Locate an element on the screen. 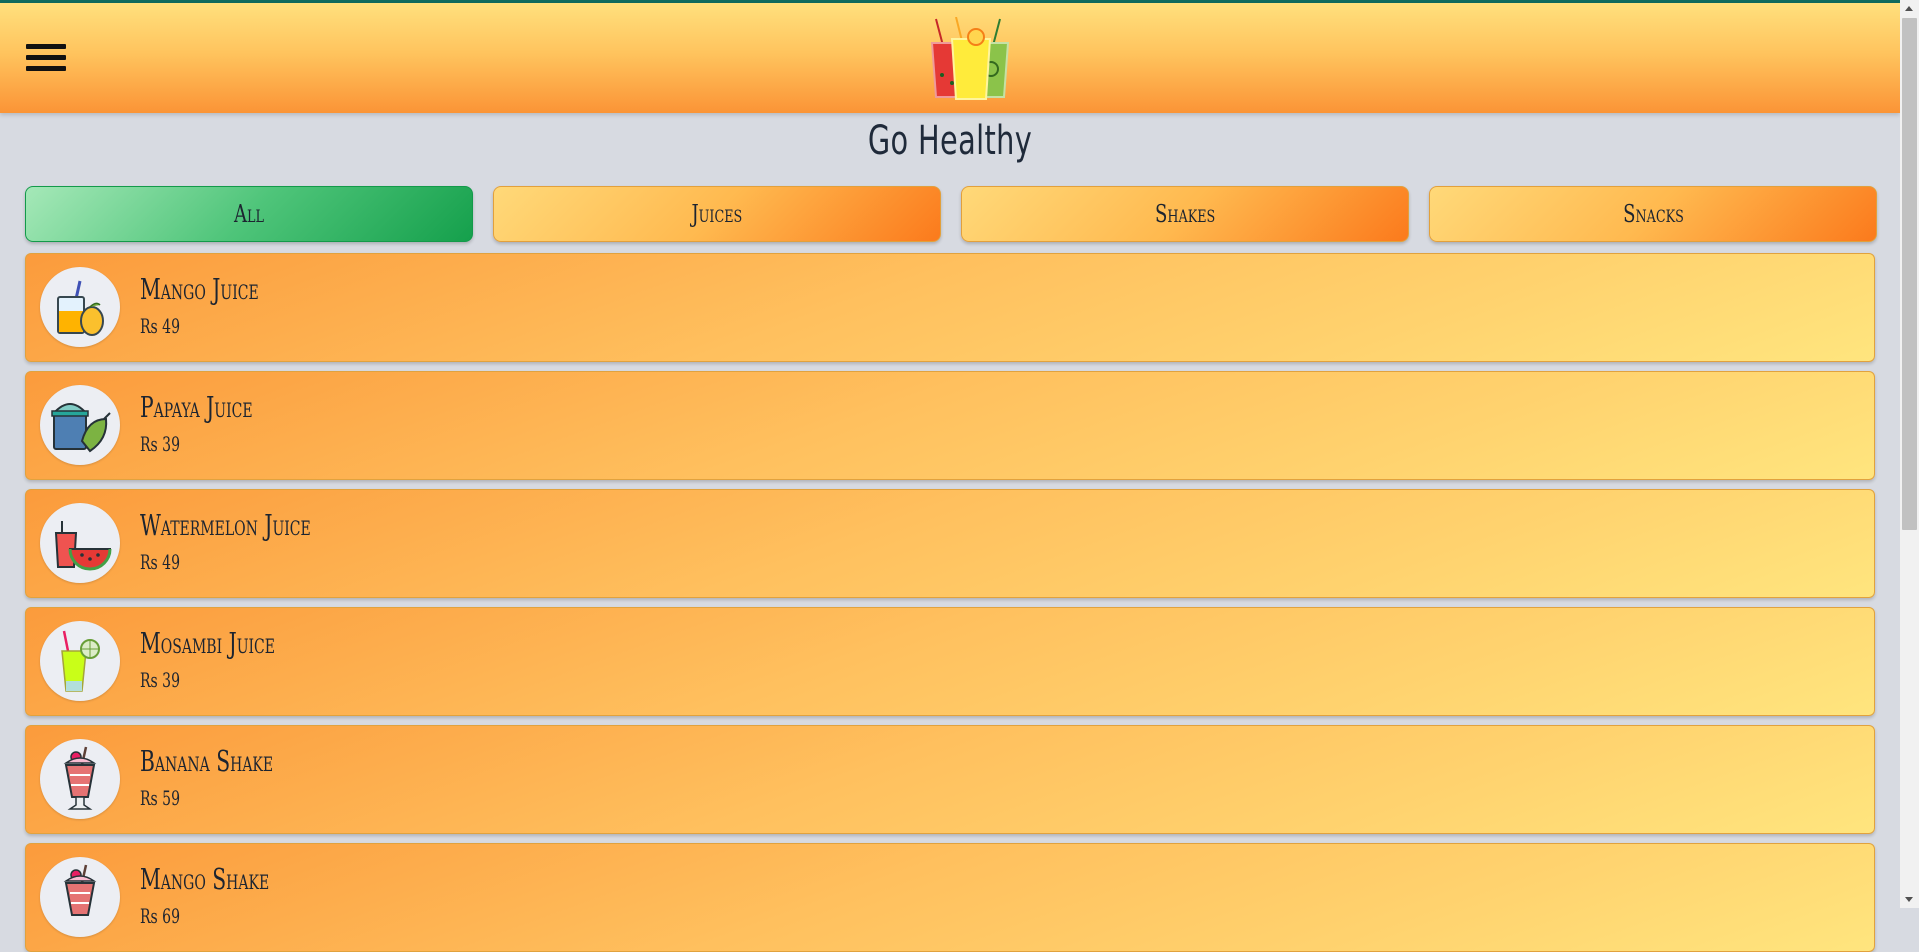 This screenshot has height=952, width=1919. vertical-scrollbar is located at coordinates (1909, 454).